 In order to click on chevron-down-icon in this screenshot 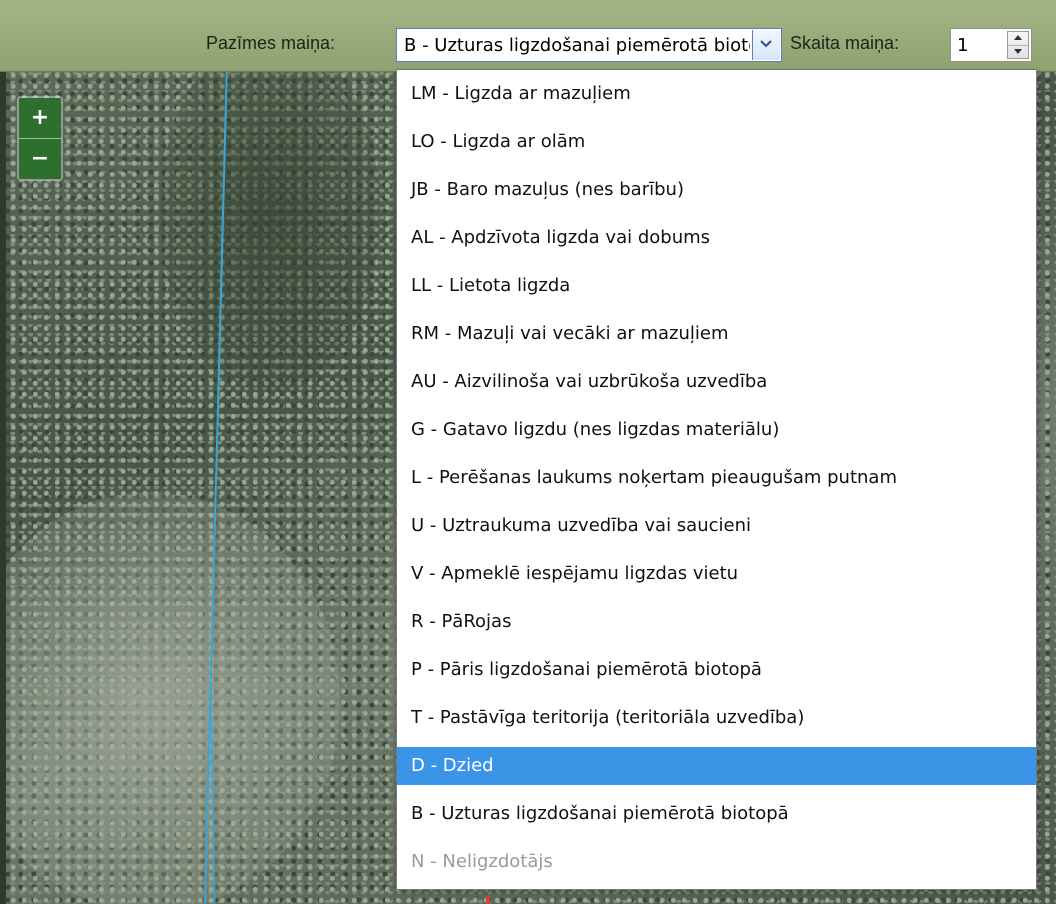, I will do `click(766, 44)`.